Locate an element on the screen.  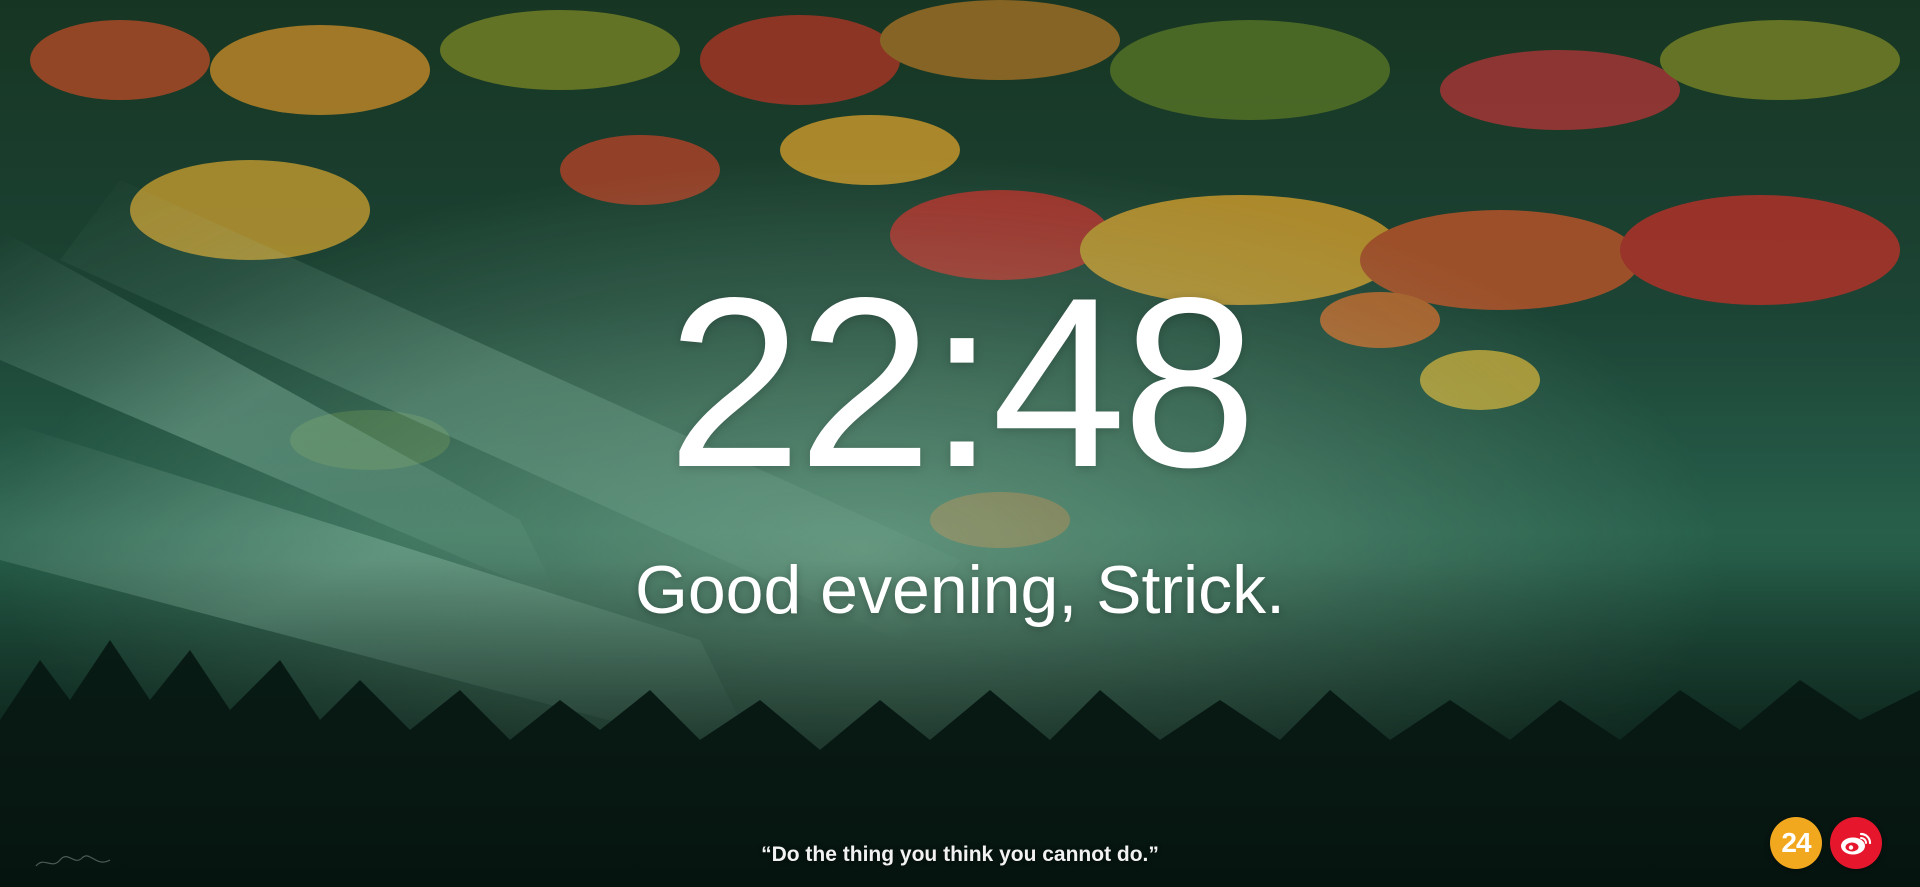
corner-badges: 24 is located at coordinates (1826, 843).